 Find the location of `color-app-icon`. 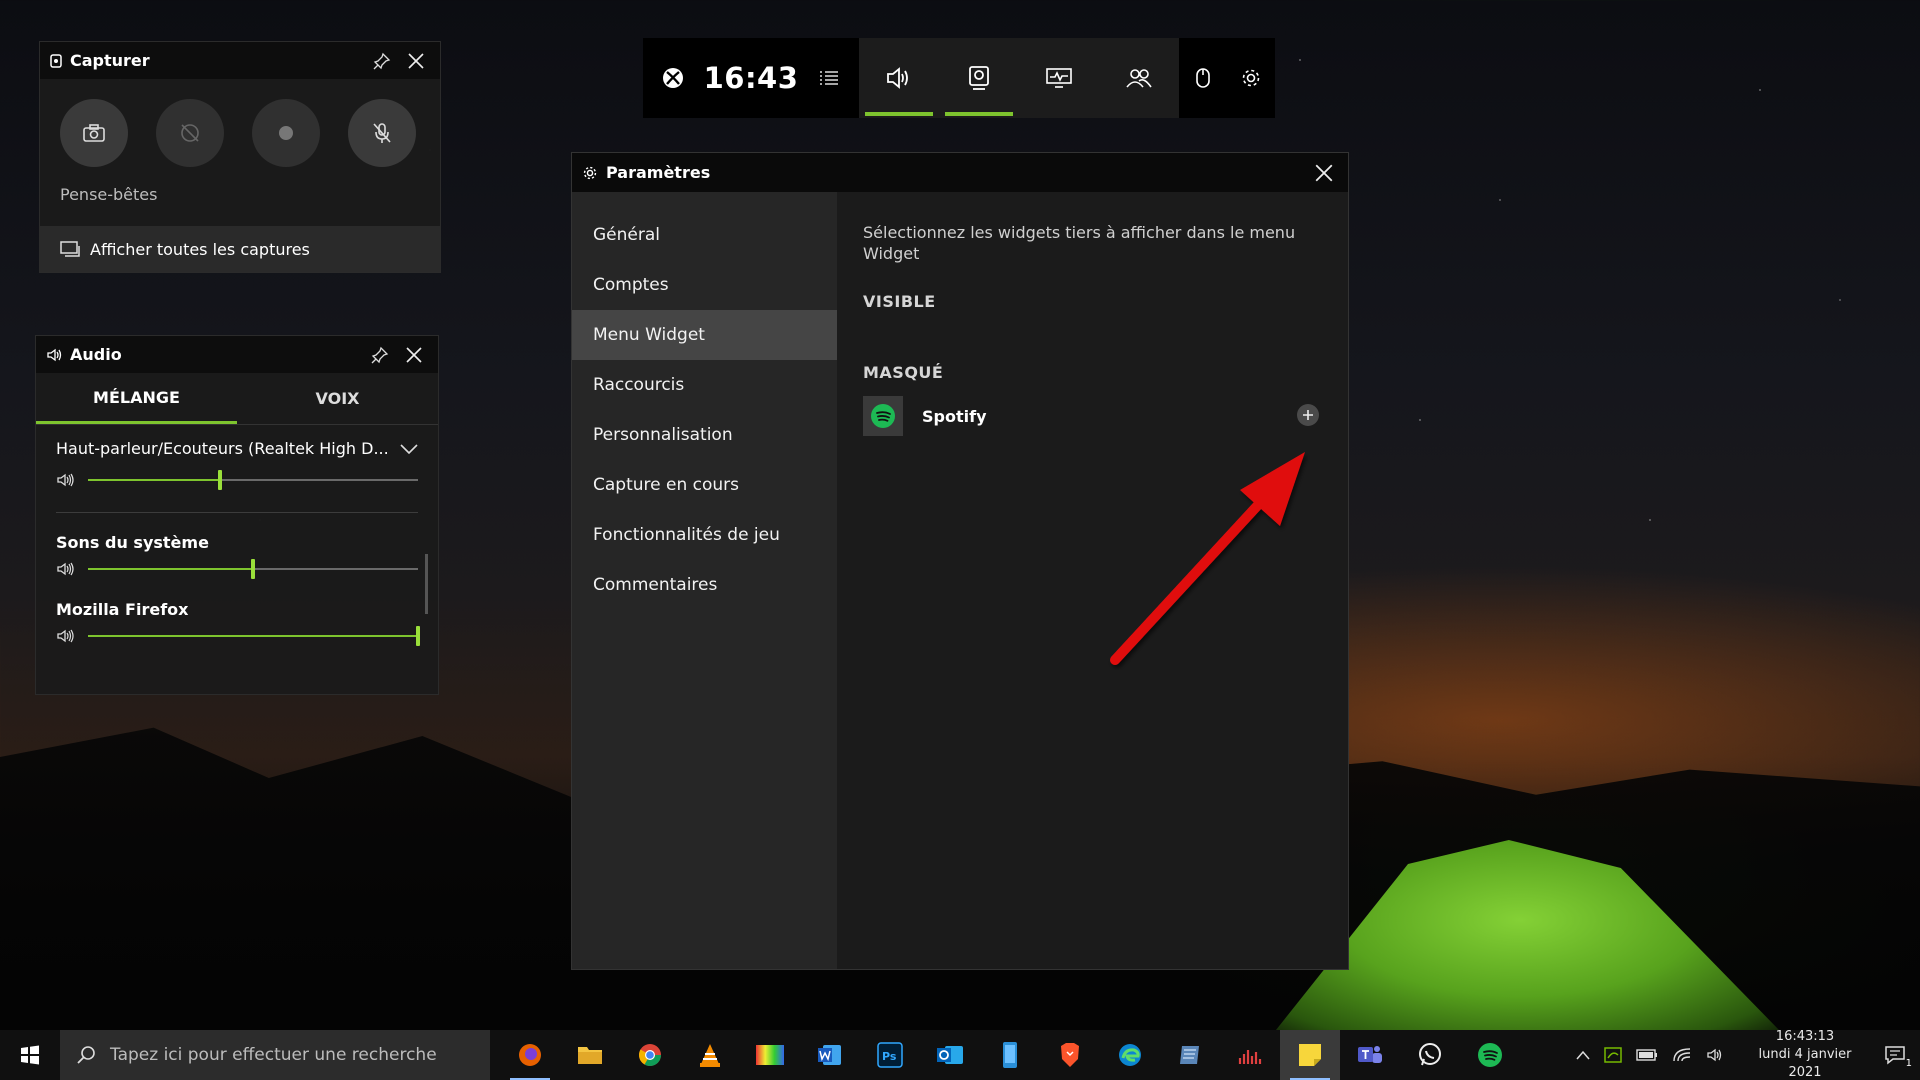

color-app-icon is located at coordinates (770, 1055).